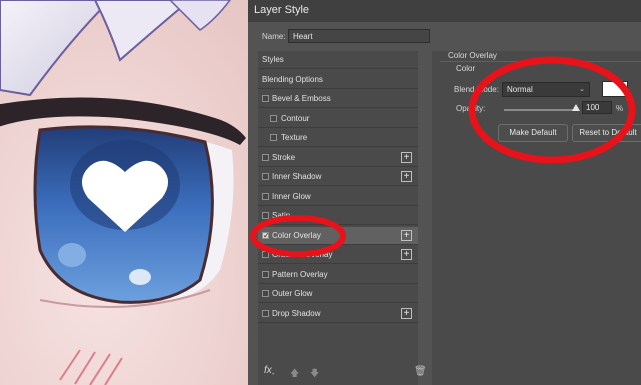 The image size is (641, 385). Describe the element at coordinates (338, 138) in the screenshot. I see `style-row-texture: Texture` at that location.